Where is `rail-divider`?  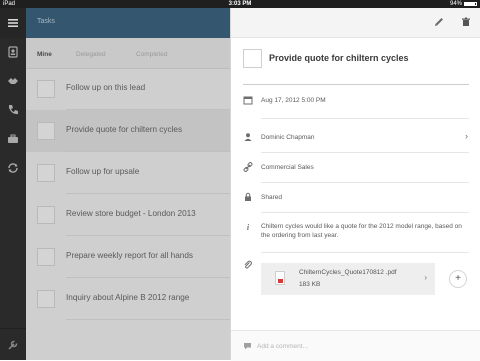 rail-divider is located at coordinates (13, 328).